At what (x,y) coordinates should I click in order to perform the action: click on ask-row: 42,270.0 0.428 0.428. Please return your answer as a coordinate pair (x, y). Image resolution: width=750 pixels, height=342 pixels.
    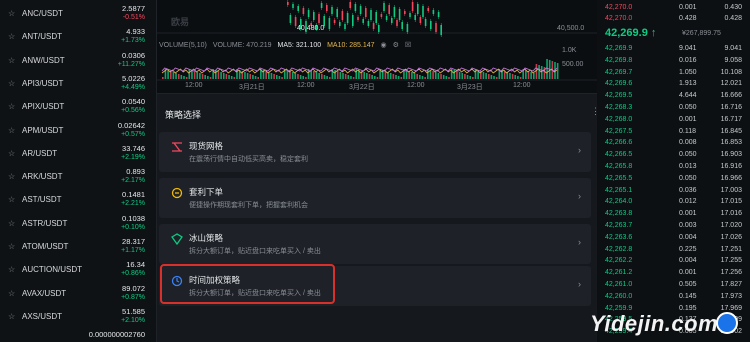
    Looking at the image, I should click on (673, 19).